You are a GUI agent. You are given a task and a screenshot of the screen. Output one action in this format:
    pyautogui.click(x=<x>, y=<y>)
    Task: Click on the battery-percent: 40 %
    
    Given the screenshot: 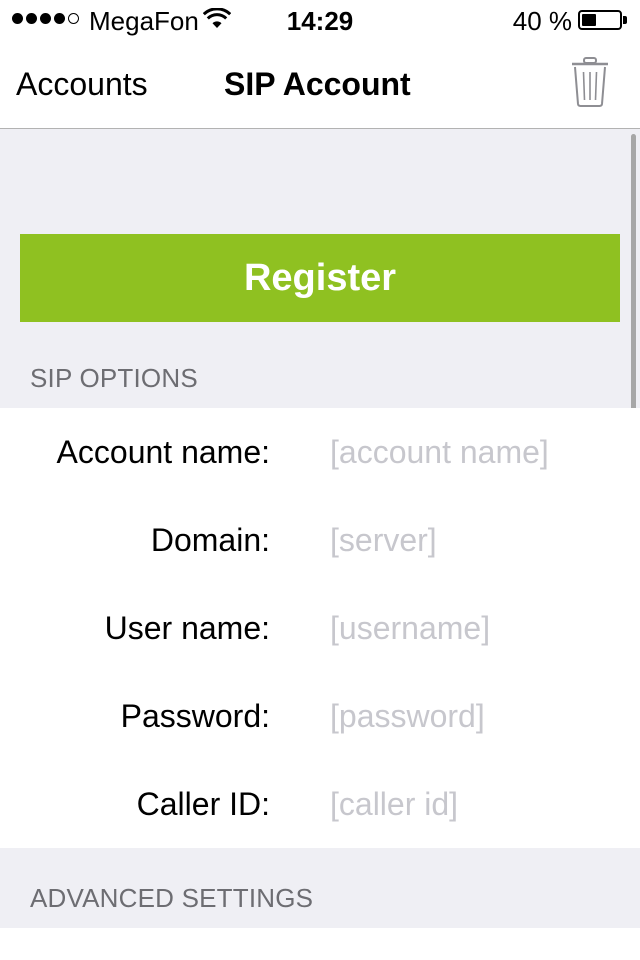 What is the action you would take?
    pyautogui.click(x=542, y=21)
    